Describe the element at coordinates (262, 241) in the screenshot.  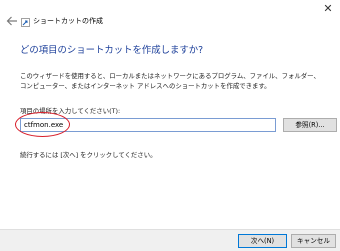
I see `next-button: 次へ(N)` at that location.